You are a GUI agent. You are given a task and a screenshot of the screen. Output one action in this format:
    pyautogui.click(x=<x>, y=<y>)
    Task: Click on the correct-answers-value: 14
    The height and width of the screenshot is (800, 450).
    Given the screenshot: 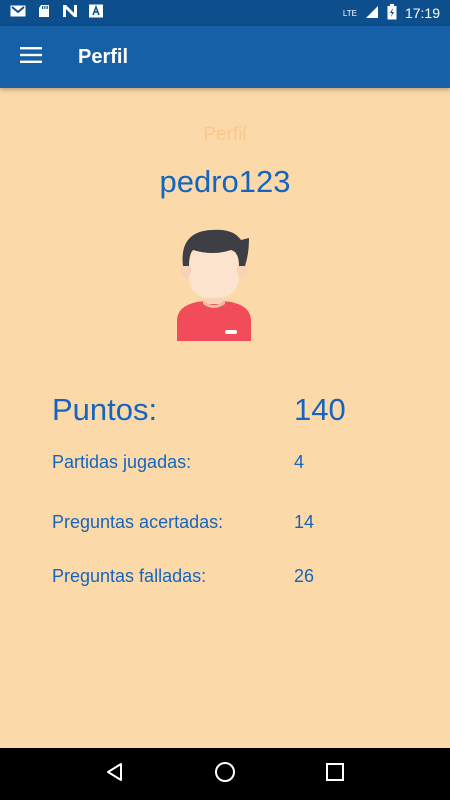 What is the action you would take?
    pyautogui.click(x=304, y=522)
    